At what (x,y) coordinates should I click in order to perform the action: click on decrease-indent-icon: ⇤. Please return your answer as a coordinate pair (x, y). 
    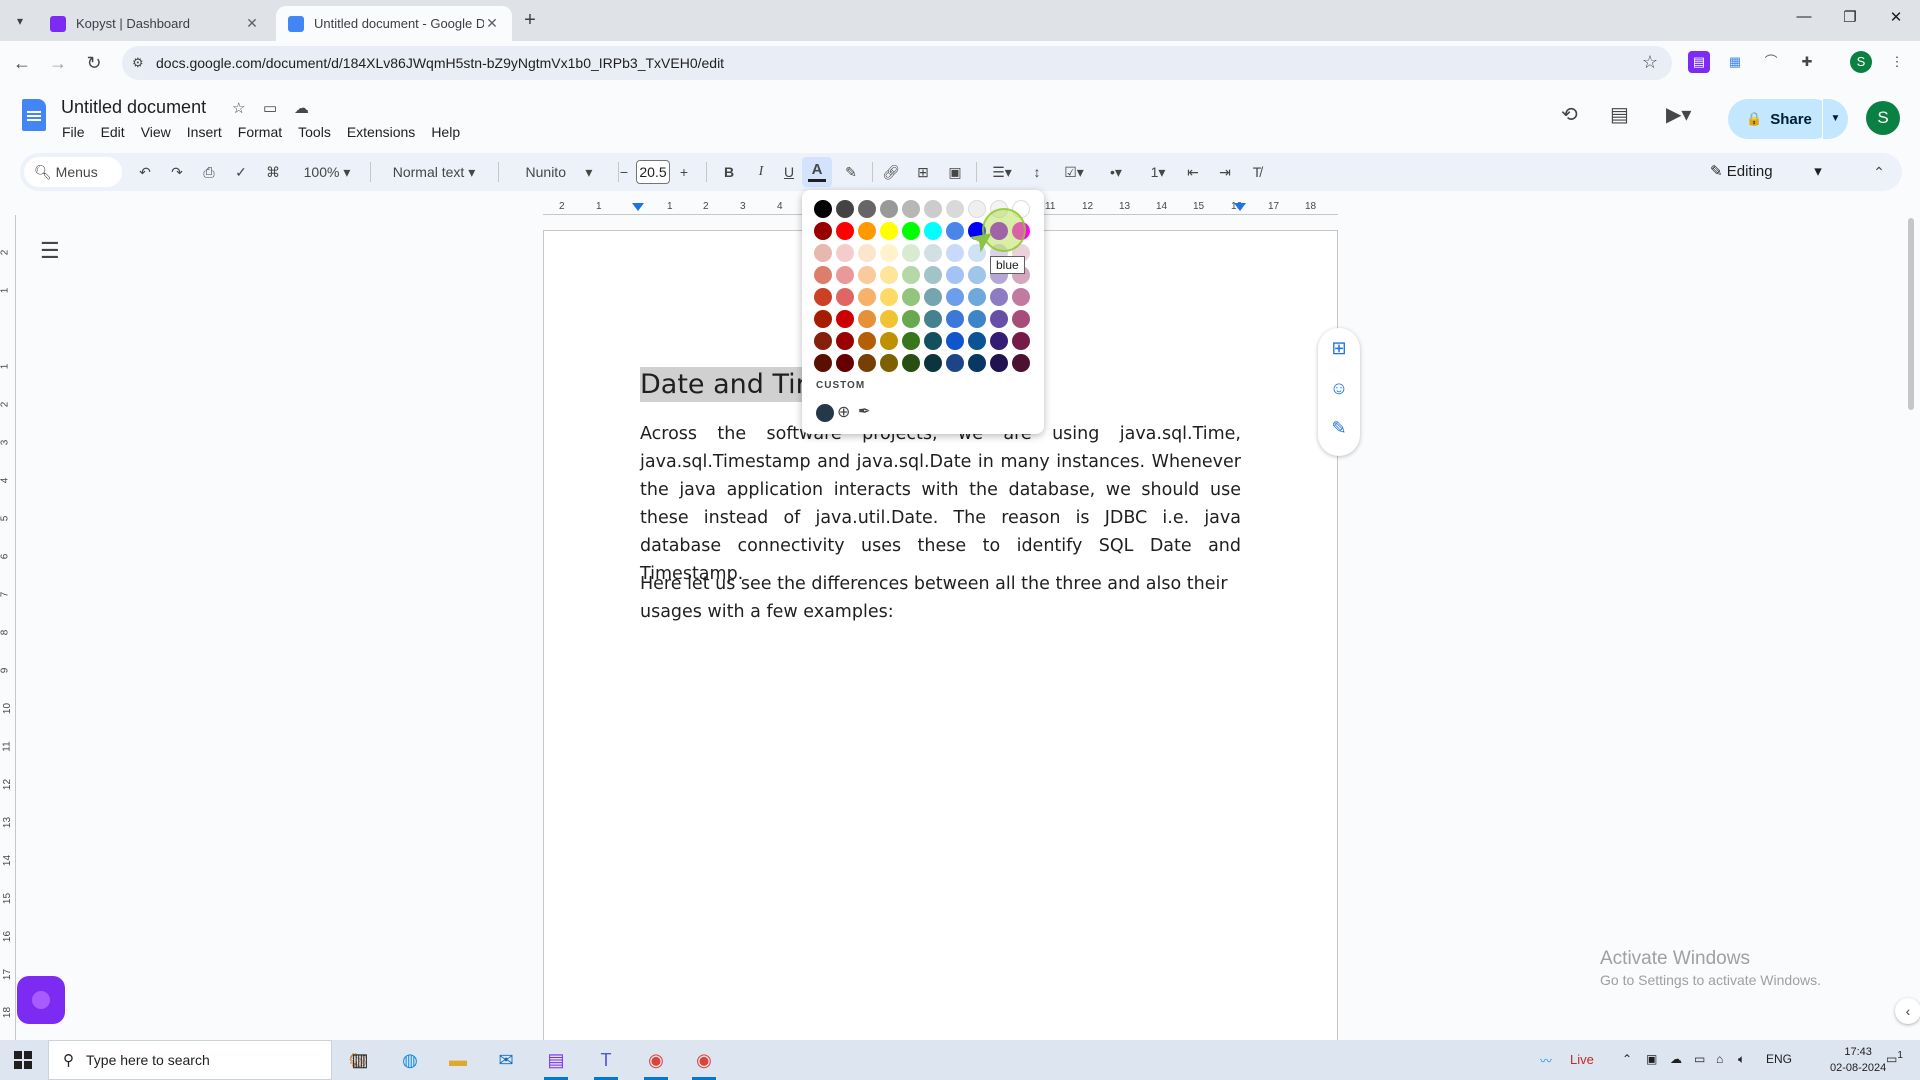
    Looking at the image, I should click on (1193, 172).